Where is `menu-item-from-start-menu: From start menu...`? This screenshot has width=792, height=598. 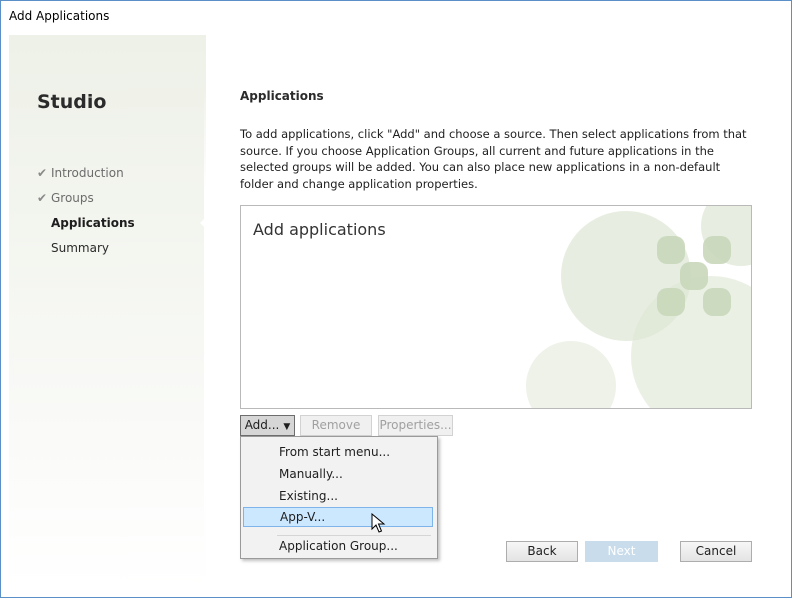 menu-item-from-start-menu: From start menu... is located at coordinates (338, 452).